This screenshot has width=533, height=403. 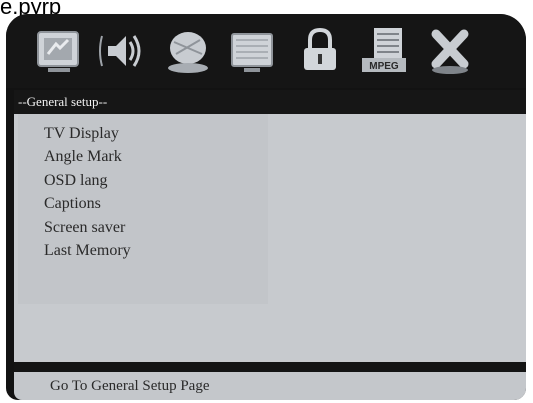 What do you see at coordinates (124, 51) in the screenshot?
I see `audio-setup-icon` at bounding box center [124, 51].